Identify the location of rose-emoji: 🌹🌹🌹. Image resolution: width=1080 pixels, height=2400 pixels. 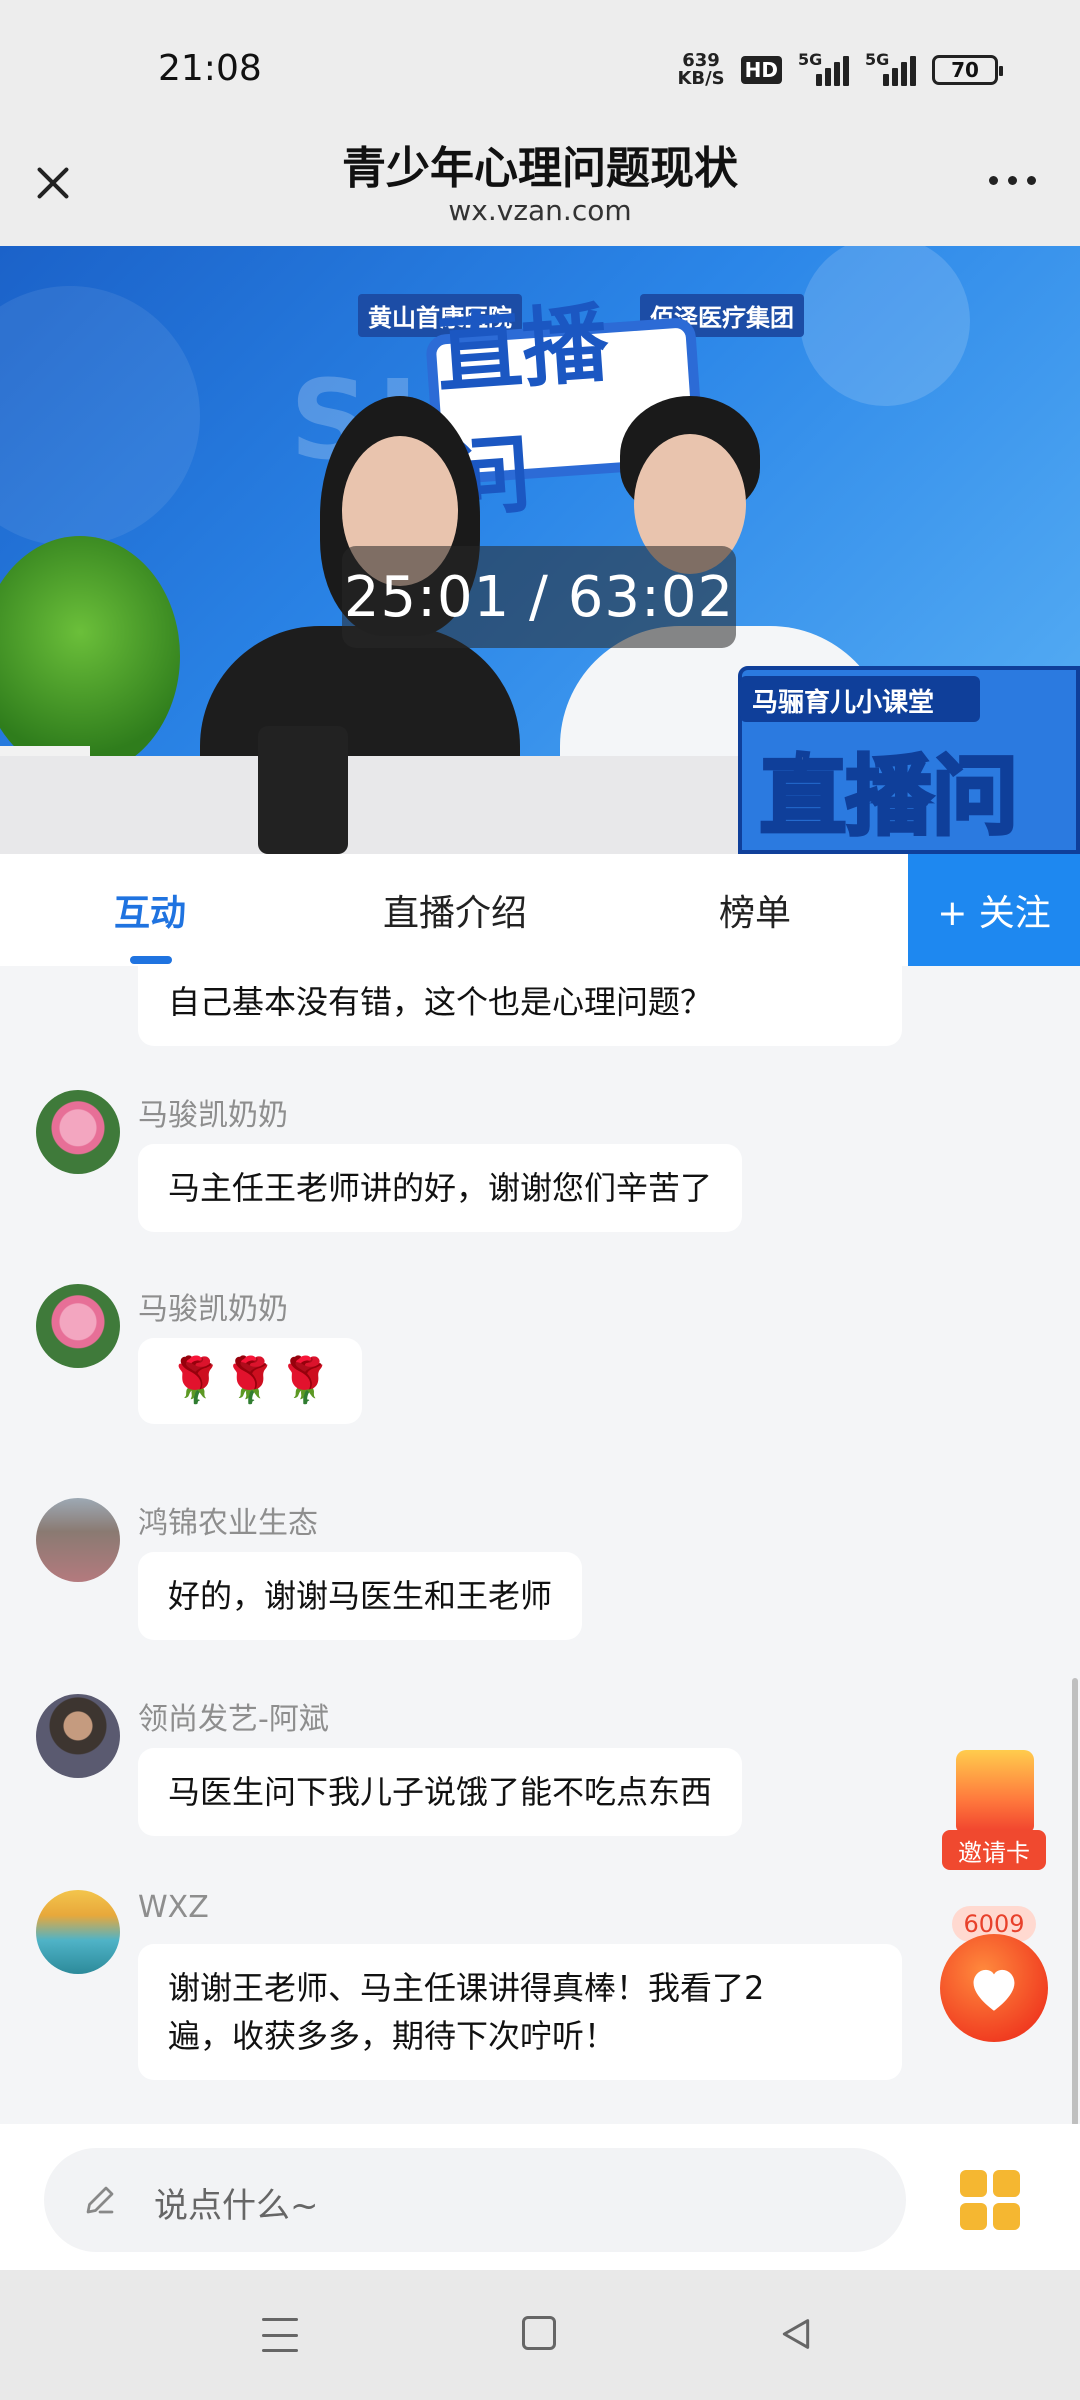
(250, 1380).